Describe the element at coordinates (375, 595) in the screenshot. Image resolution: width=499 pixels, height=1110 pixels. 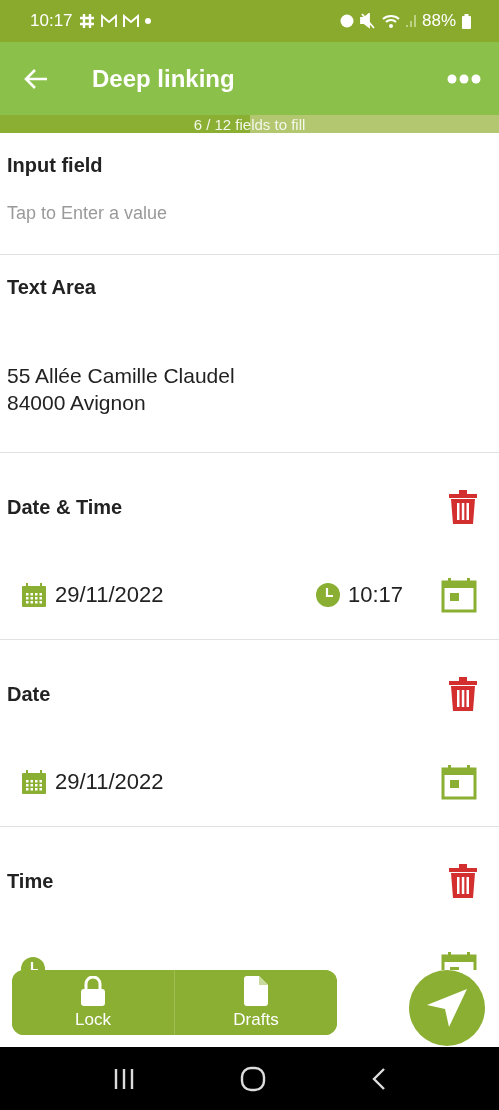
I see `time-value: 10:17` at that location.